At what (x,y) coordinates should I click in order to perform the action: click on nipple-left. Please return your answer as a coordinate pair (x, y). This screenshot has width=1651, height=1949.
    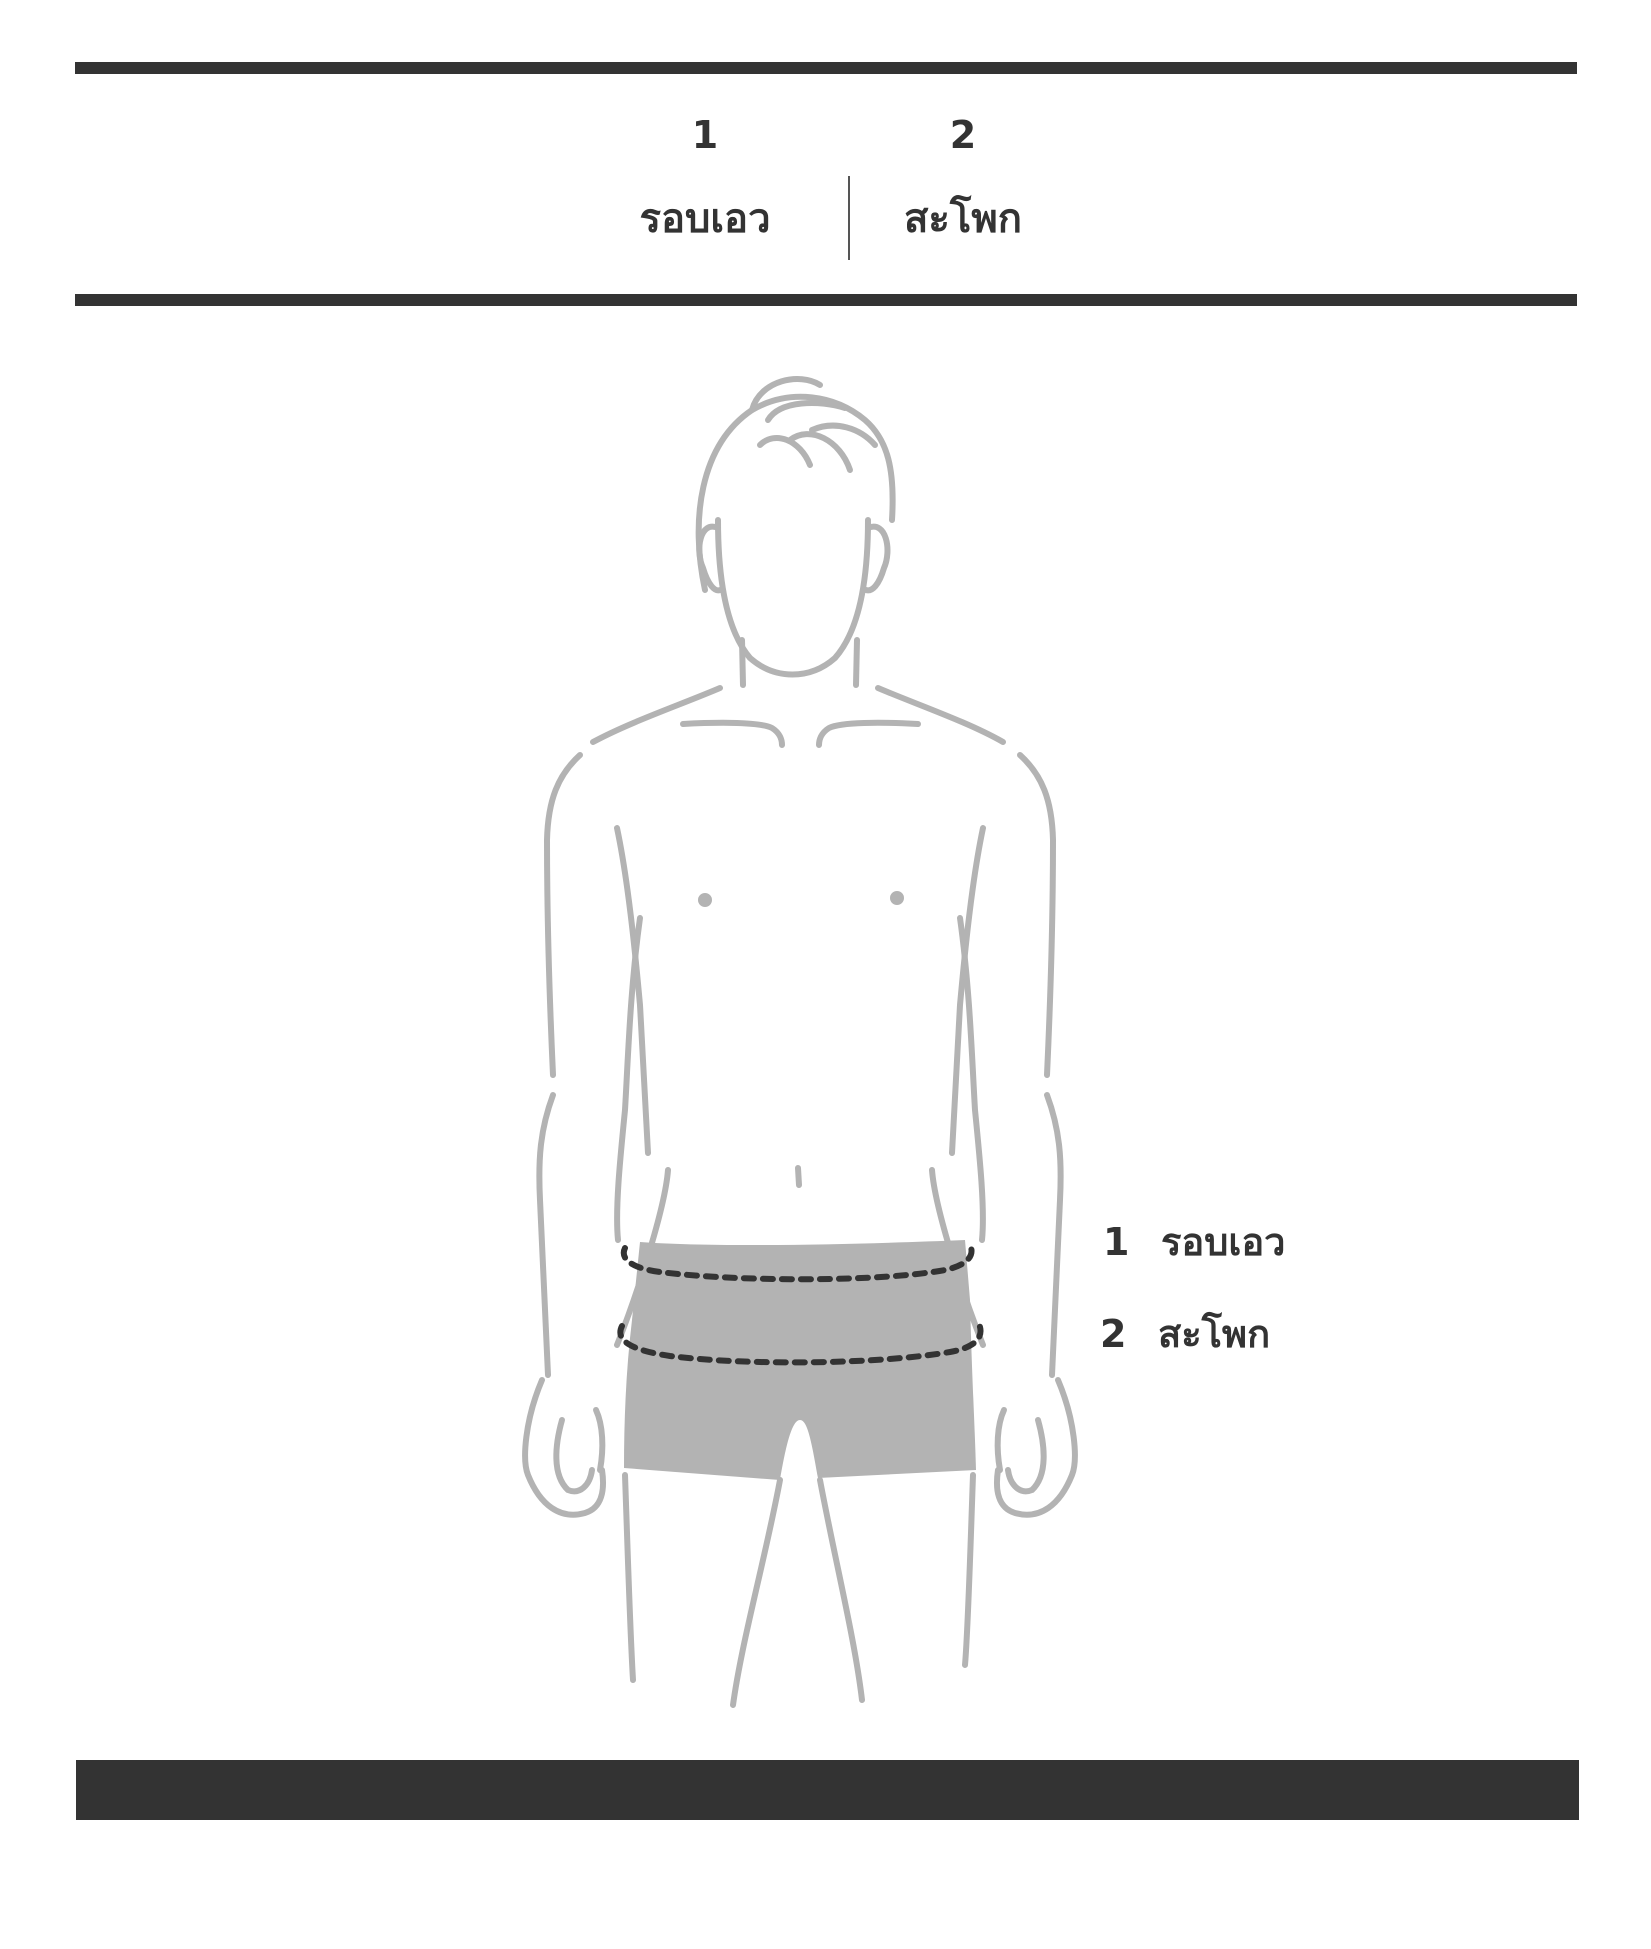
    Looking at the image, I should click on (705, 900).